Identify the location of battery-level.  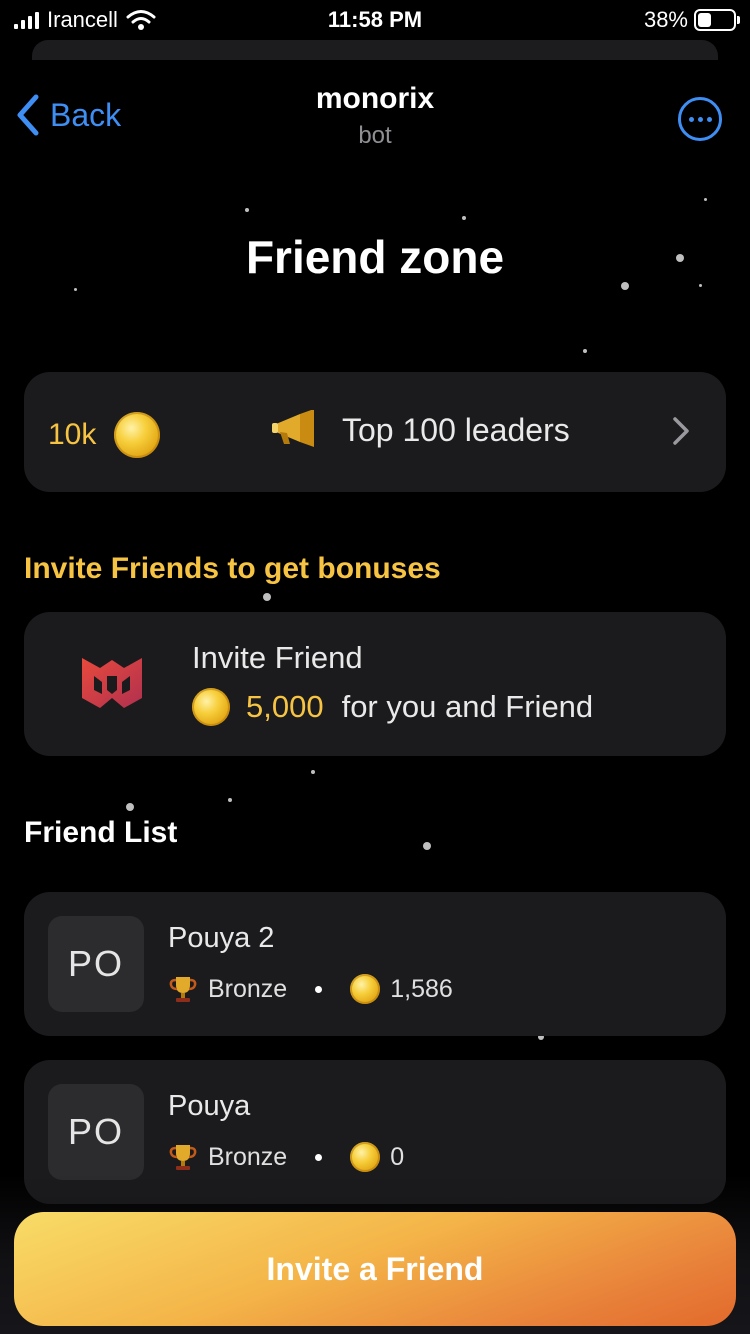
(704, 20).